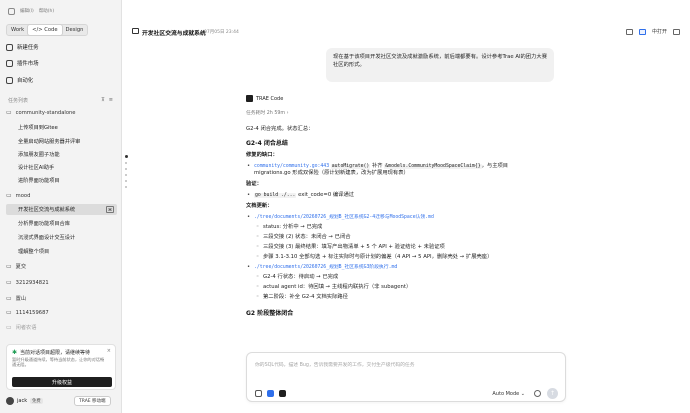 The height and width of the screenshot is (413, 690). I want to click on tab-work: Work, so click(17, 30).